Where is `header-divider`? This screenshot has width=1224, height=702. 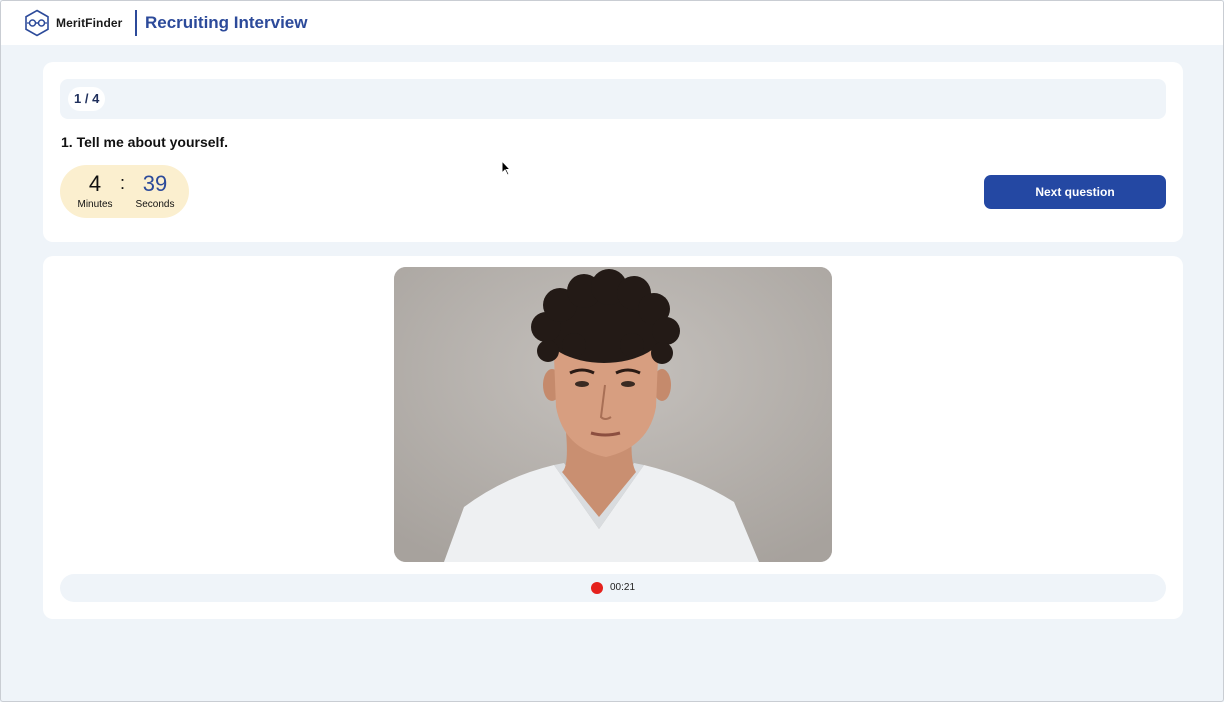
header-divider is located at coordinates (136, 23).